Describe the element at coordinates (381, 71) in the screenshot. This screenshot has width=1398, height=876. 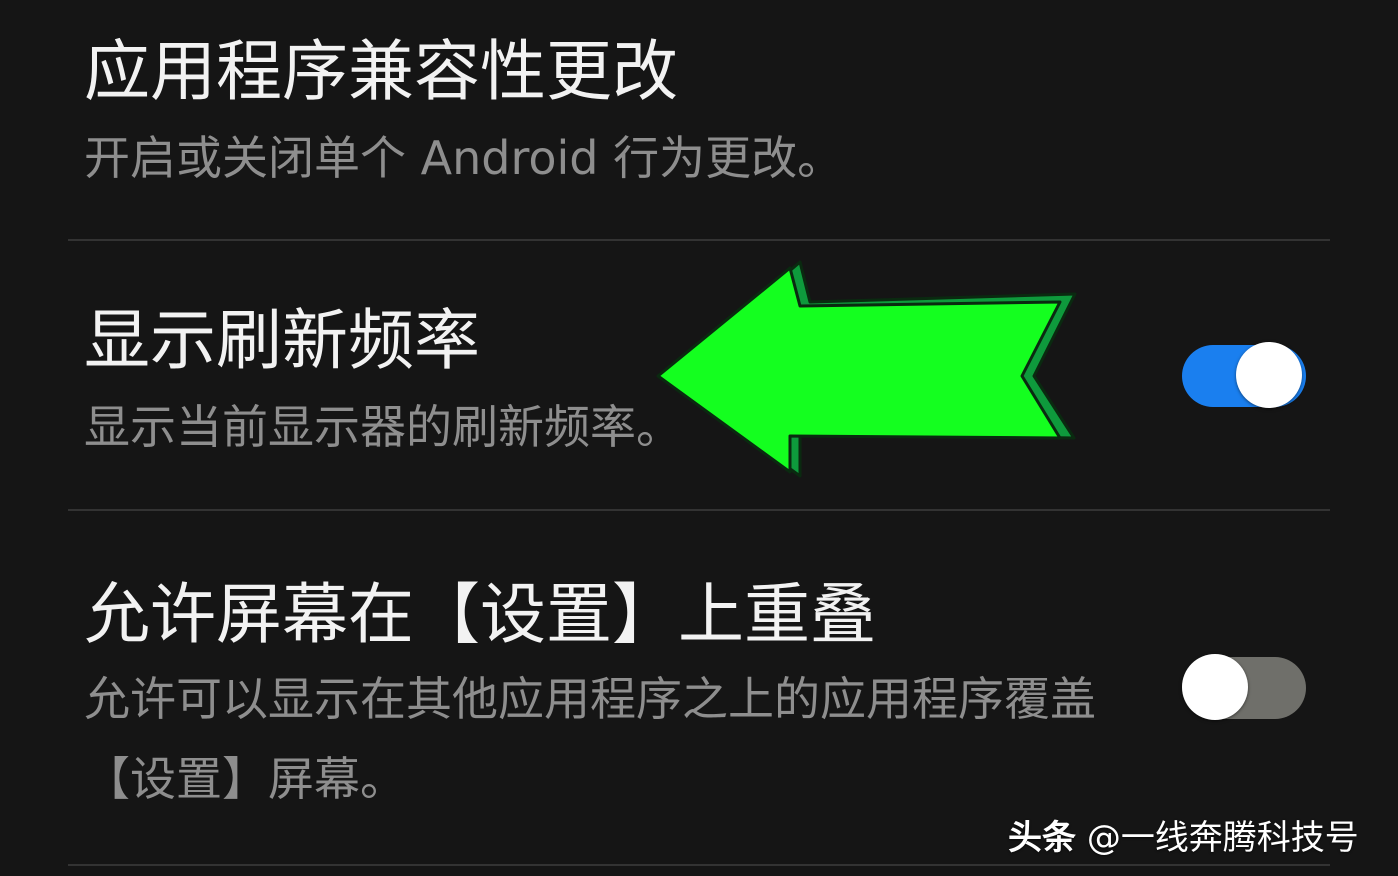
I see `setting-title: 应用程序兼容性更改` at that location.